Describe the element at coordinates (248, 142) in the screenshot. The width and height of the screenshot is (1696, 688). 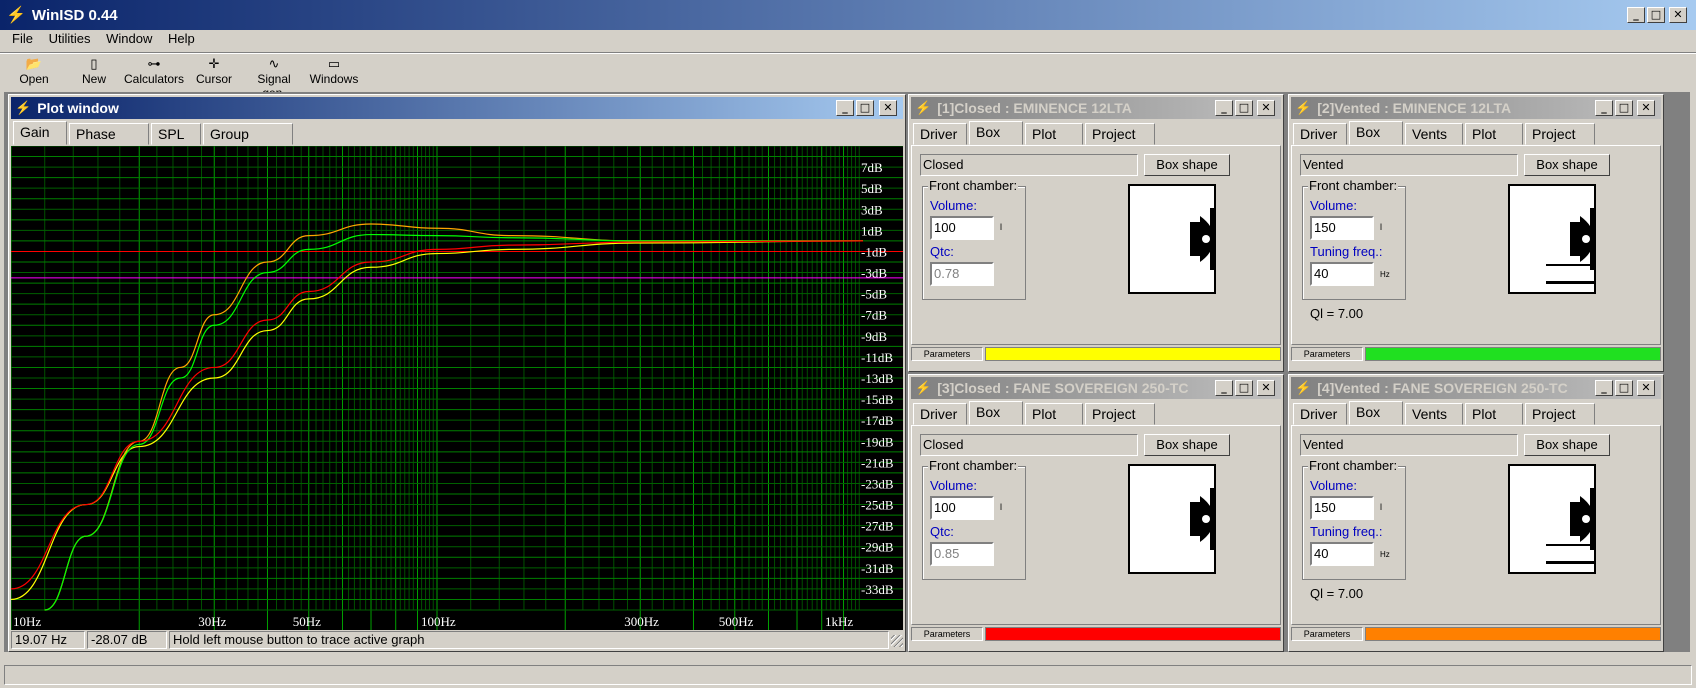
I see `tab-group-delay: Group delay` at that location.